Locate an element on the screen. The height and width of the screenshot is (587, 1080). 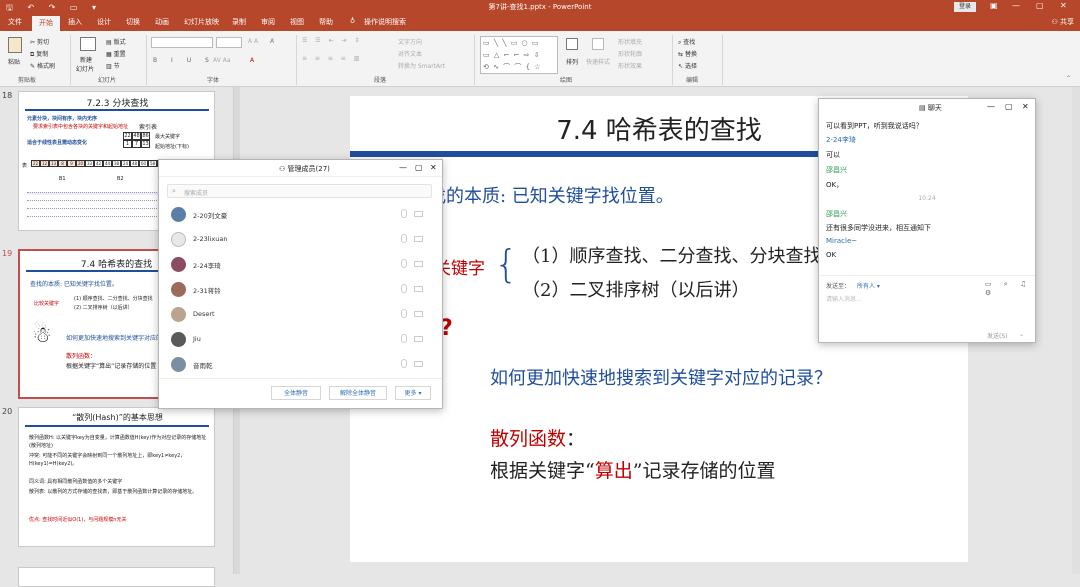
title-underline is located at coordinates (117, 110).